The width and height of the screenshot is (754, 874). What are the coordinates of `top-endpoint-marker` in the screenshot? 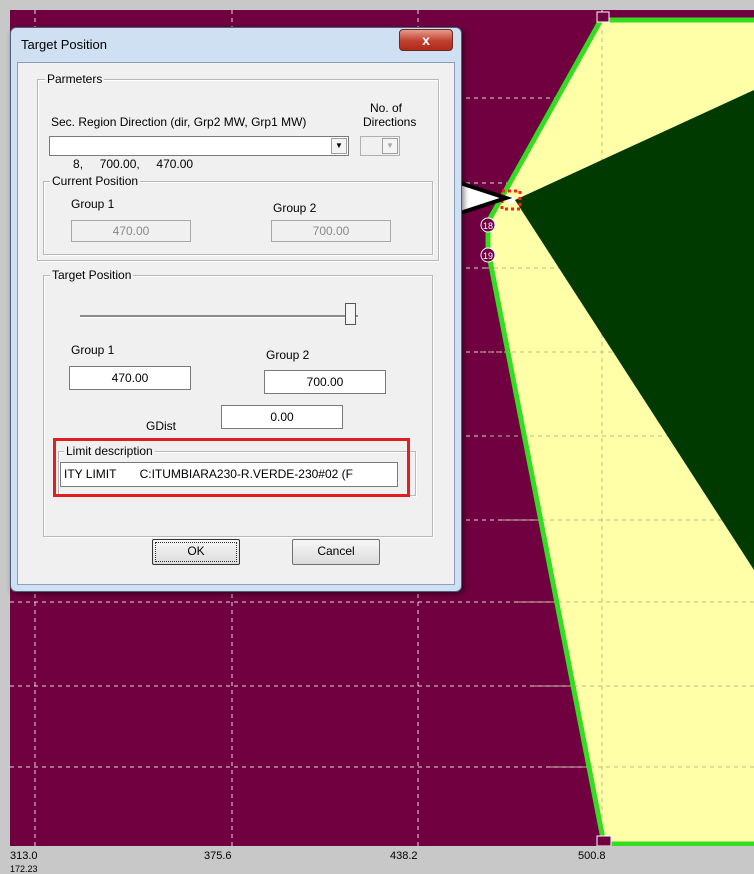 It's located at (603, 17).